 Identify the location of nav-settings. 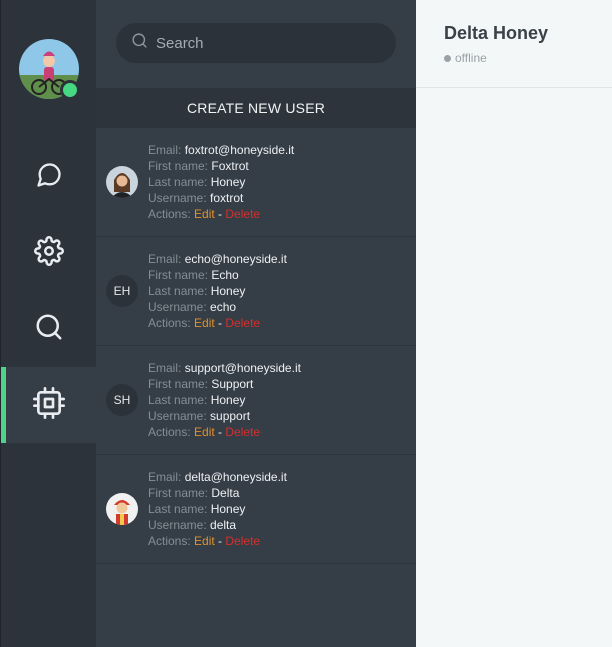
(49, 253).